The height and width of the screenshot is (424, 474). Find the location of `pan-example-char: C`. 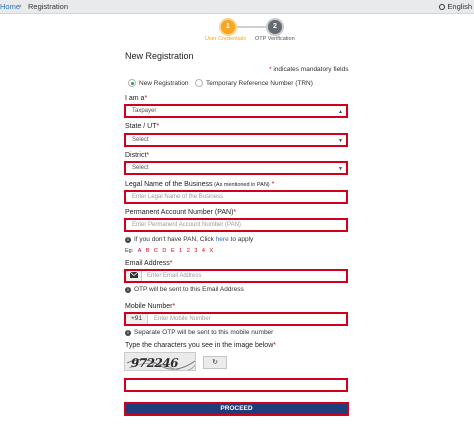

pan-example-char: C is located at coordinates (155, 251).